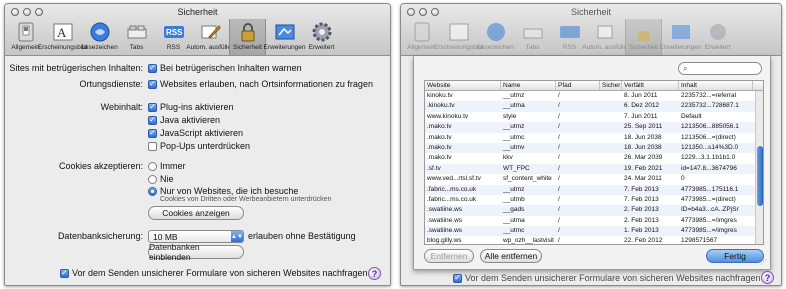 This screenshot has height=289, width=786. Describe the element at coordinates (195, 133) in the screenshot. I see `javascript-checkbox: ✓ JavaScript aktivieren` at that location.